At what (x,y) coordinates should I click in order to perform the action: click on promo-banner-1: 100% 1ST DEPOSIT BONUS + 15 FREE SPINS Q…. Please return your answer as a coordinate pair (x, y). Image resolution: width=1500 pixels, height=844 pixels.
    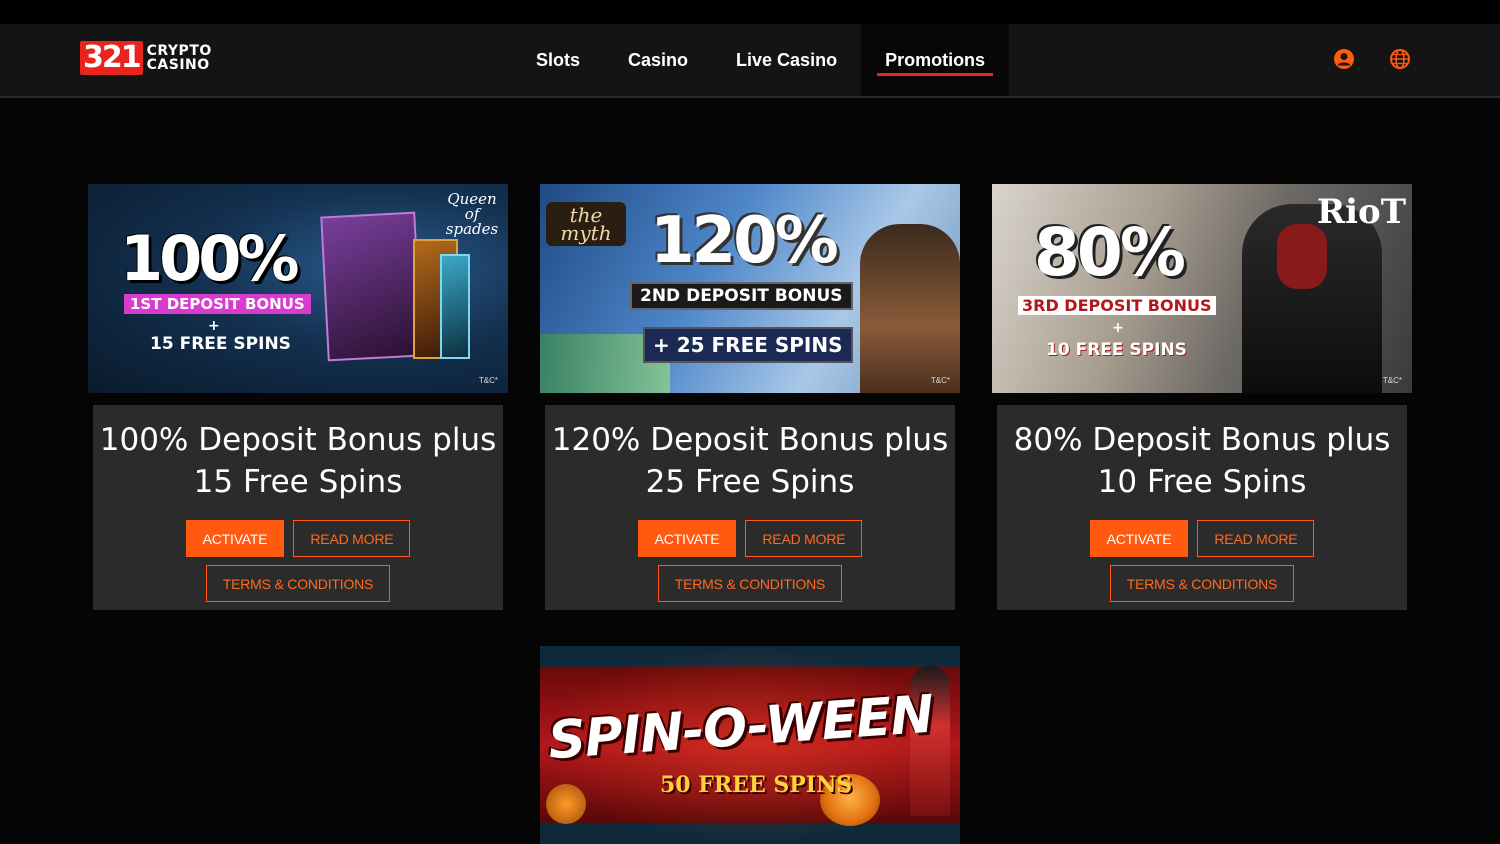
    Looking at the image, I should click on (298, 288).